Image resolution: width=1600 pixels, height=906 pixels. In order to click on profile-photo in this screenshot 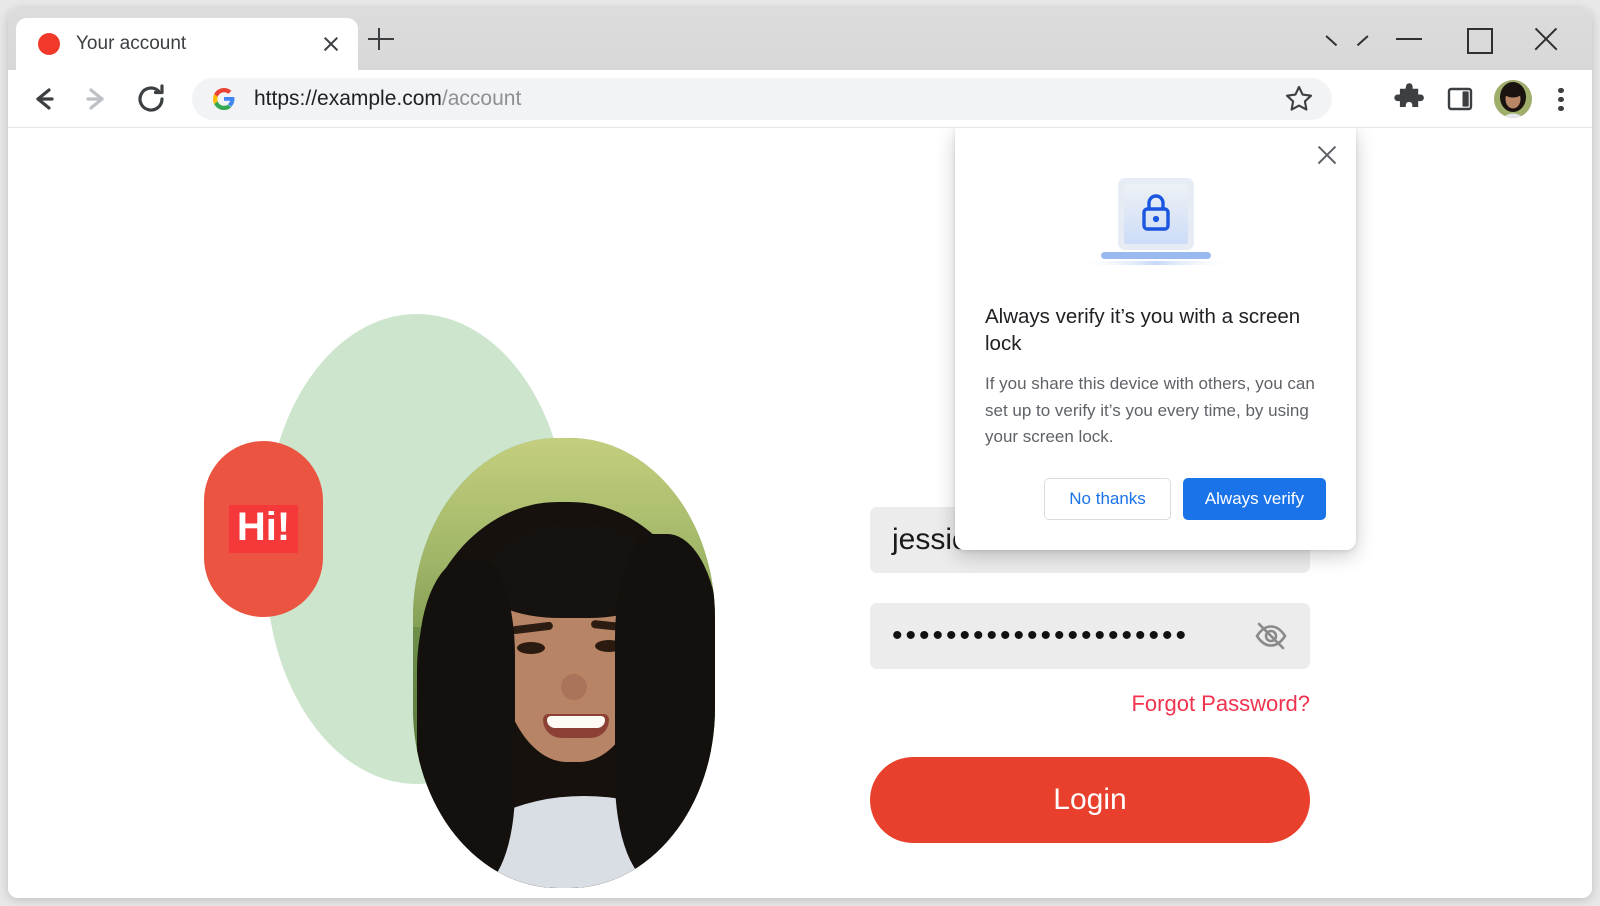, I will do `click(564, 663)`.